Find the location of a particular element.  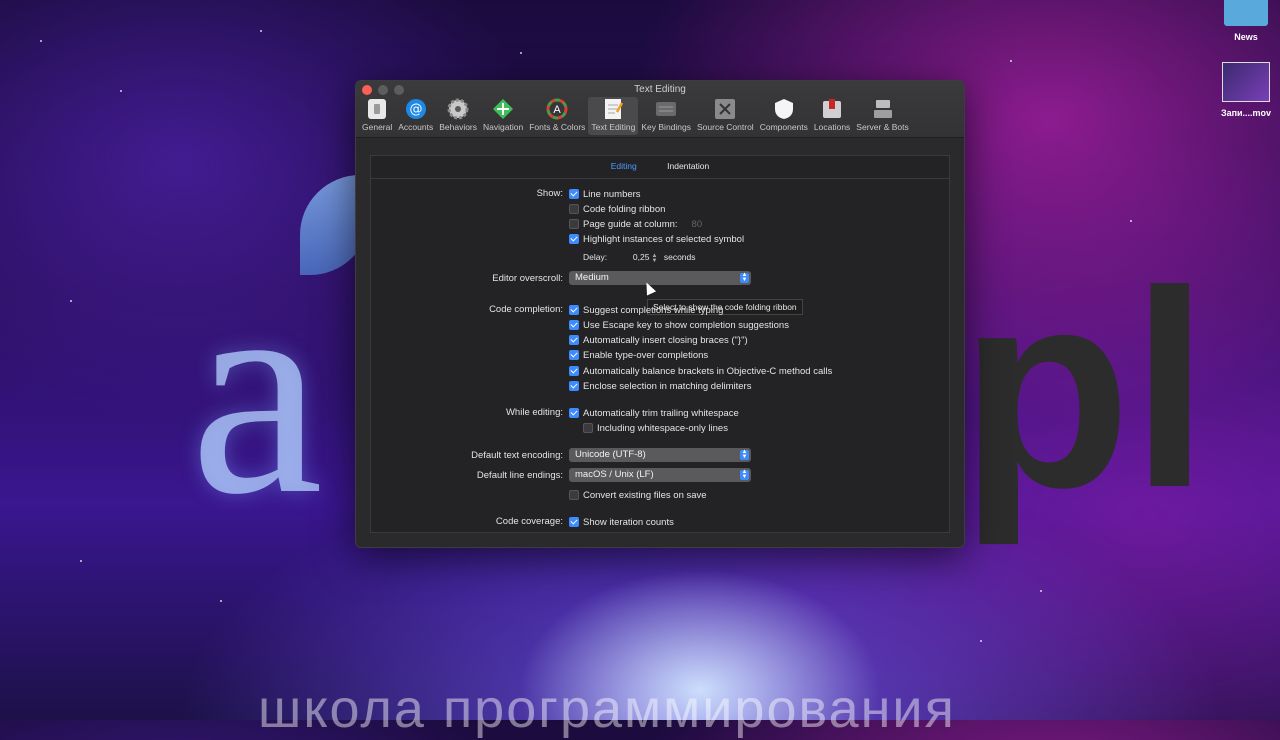

line-numbers-checkbox is located at coordinates (574, 194).